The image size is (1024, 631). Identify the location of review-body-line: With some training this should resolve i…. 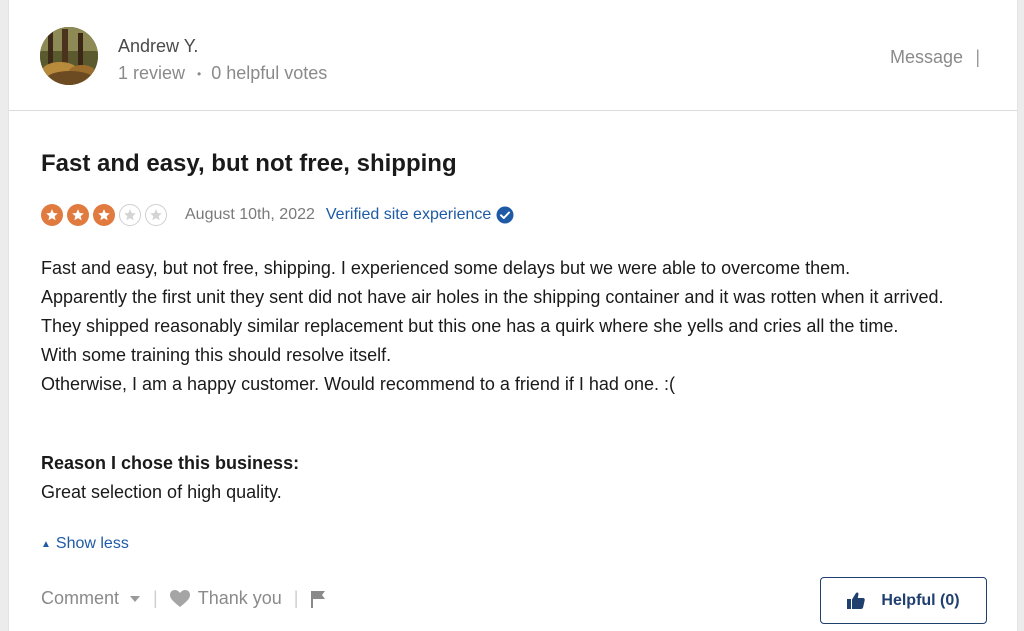
(216, 355).